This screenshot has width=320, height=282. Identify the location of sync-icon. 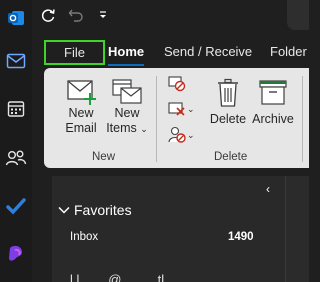
(48, 15).